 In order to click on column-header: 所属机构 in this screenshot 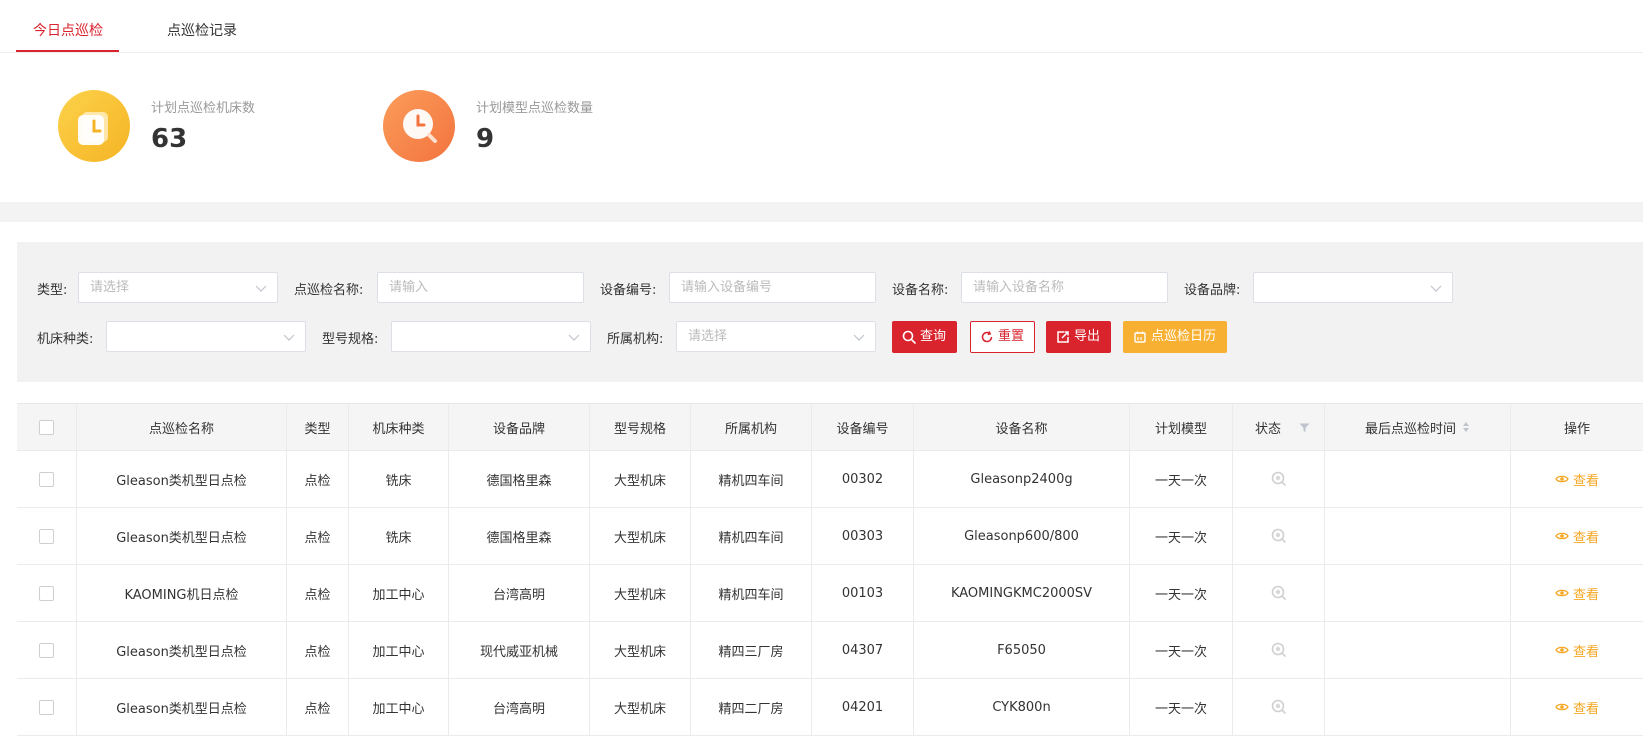, I will do `click(751, 427)`.